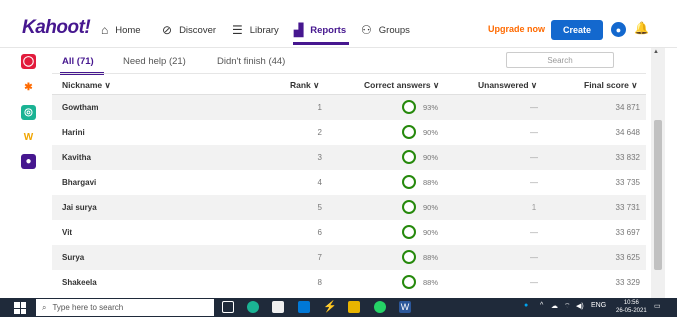  What do you see at coordinates (86, 85) in the screenshot?
I see `header-nickname: Nickname ∨` at bounding box center [86, 85].